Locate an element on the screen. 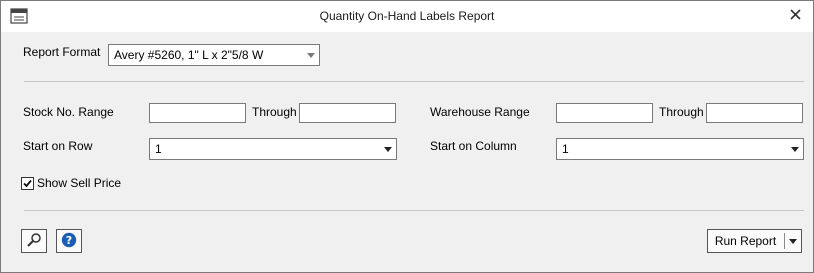 The height and width of the screenshot is (273, 814). stock-range-from-input is located at coordinates (197, 113).